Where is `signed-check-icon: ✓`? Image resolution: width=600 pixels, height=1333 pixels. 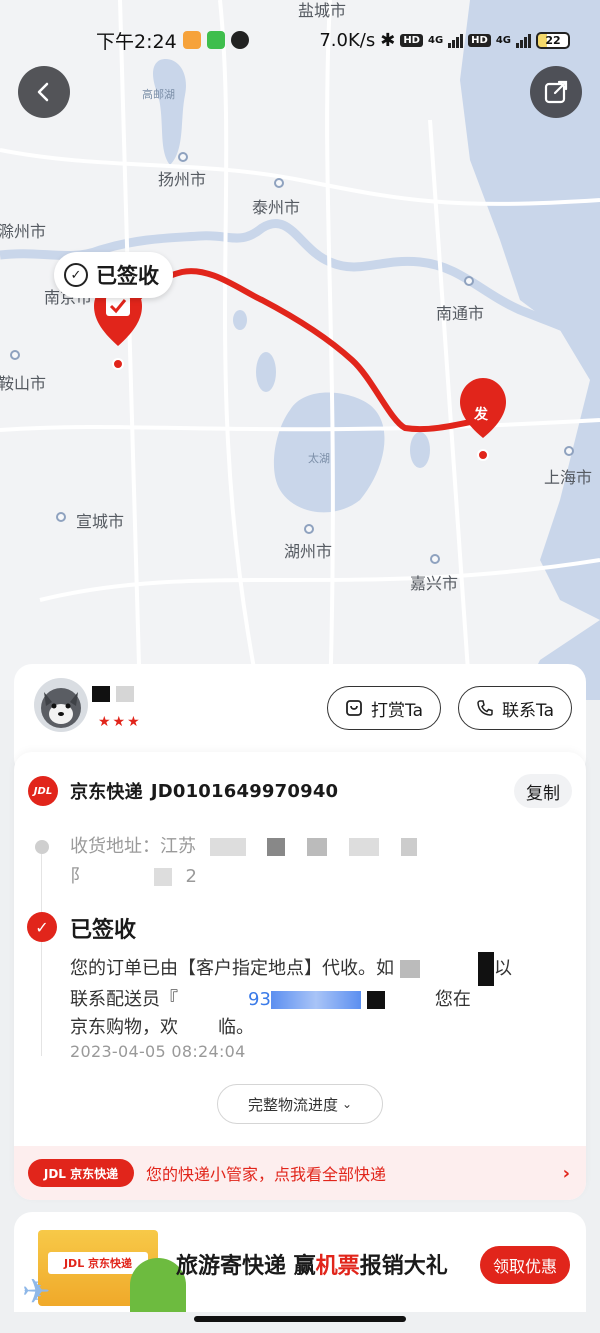
signed-check-icon: ✓ is located at coordinates (42, 927).